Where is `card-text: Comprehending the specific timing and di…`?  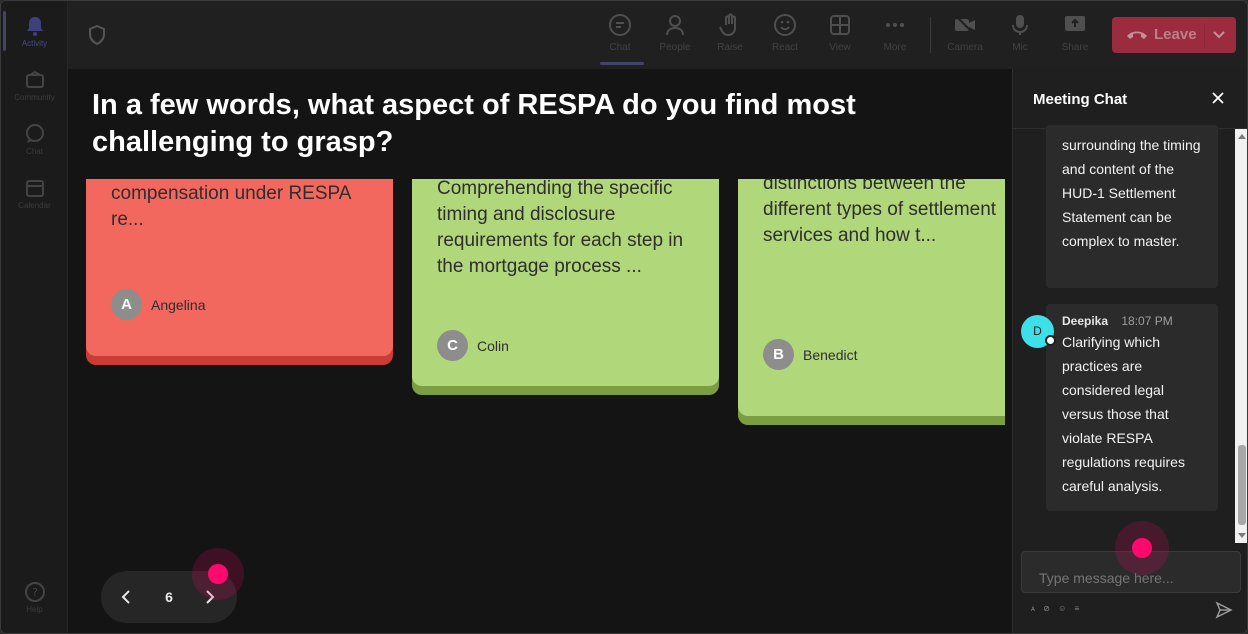 card-text: Comprehending the specific timing and di… is located at coordinates (560, 228).